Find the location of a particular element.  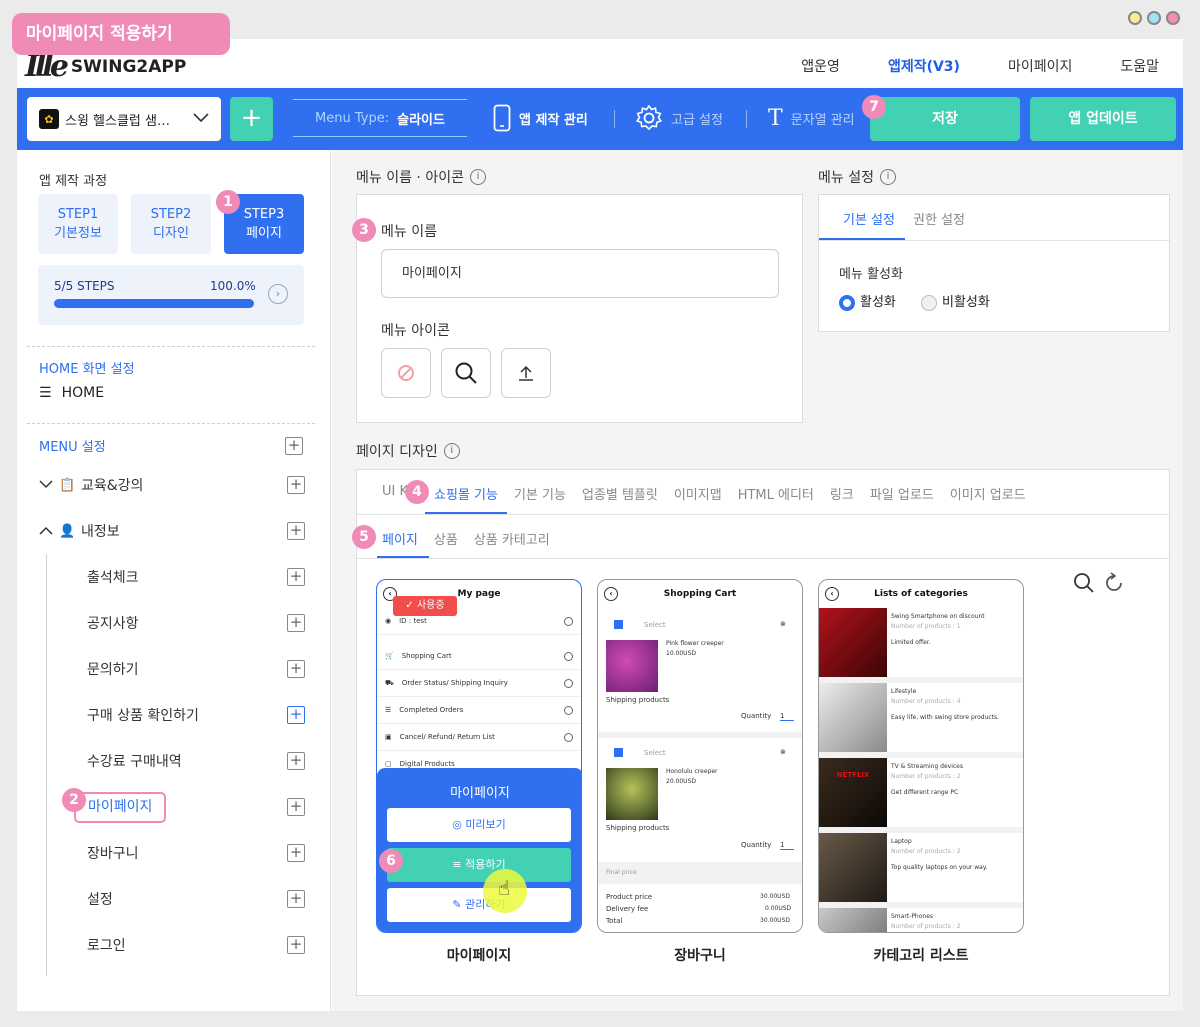

tab-basic-function: 기본 기능 is located at coordinates (540, 493).